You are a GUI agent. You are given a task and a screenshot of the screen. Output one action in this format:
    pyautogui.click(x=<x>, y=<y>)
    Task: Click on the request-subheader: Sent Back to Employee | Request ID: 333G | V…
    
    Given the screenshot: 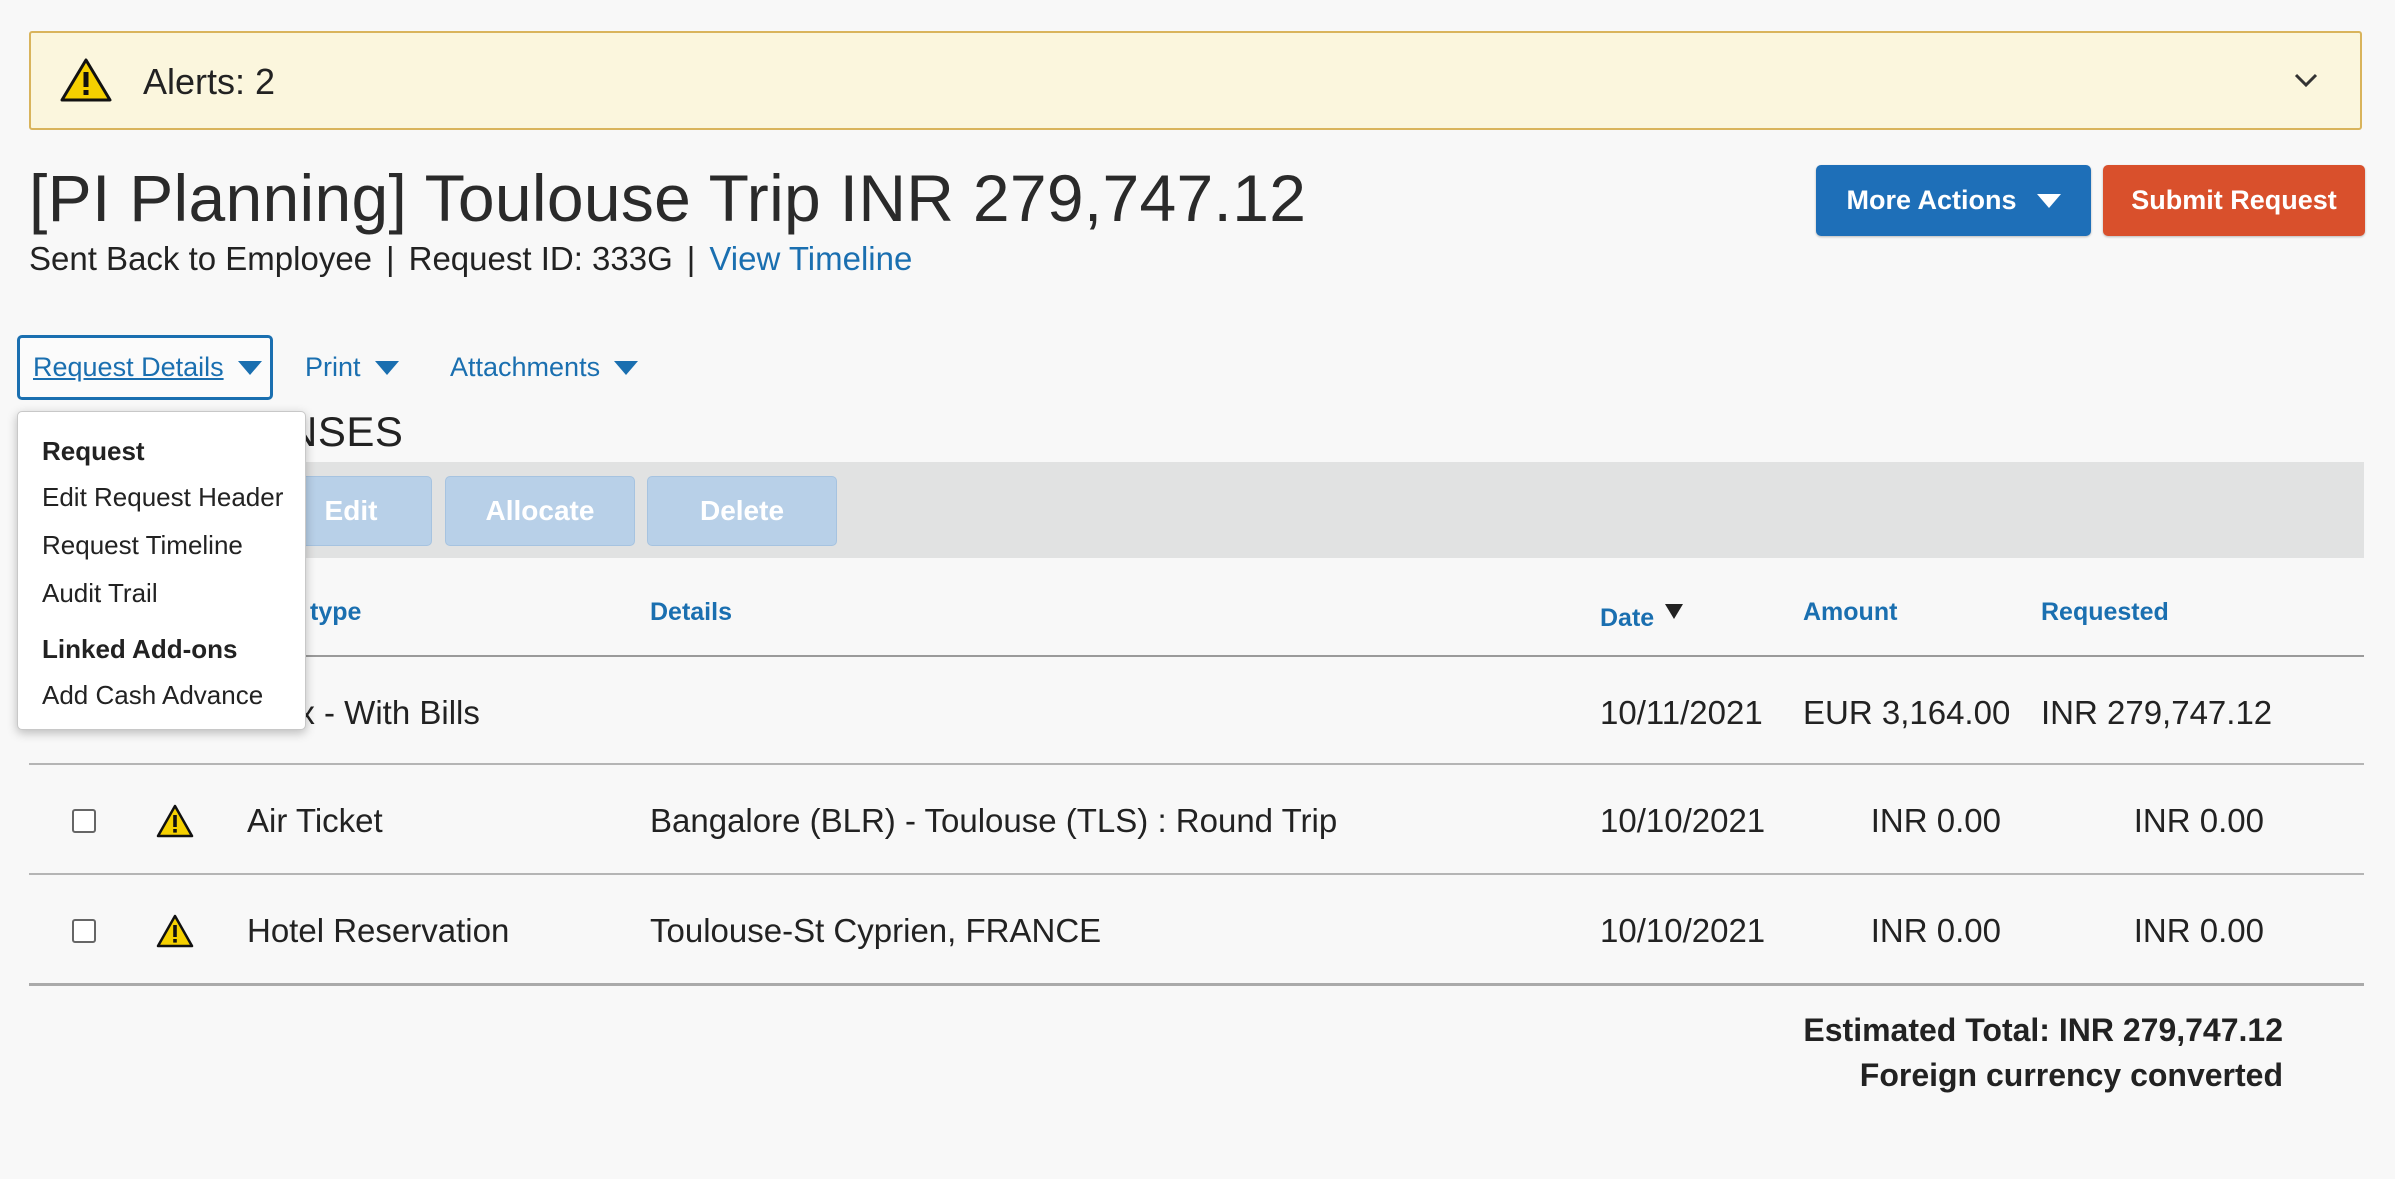 What is the action you would take?
    pyautogui.click(x=470, y=259)
    